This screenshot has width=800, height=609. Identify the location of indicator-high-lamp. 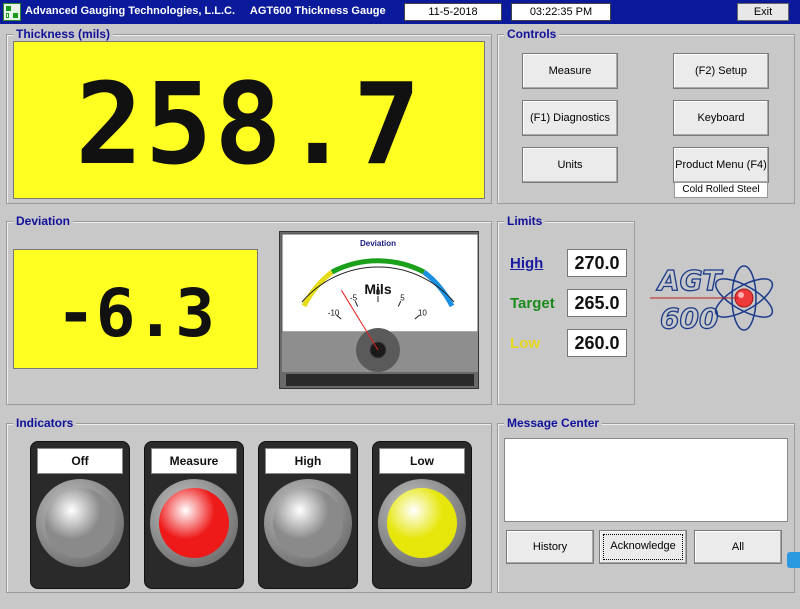
(308, 523).